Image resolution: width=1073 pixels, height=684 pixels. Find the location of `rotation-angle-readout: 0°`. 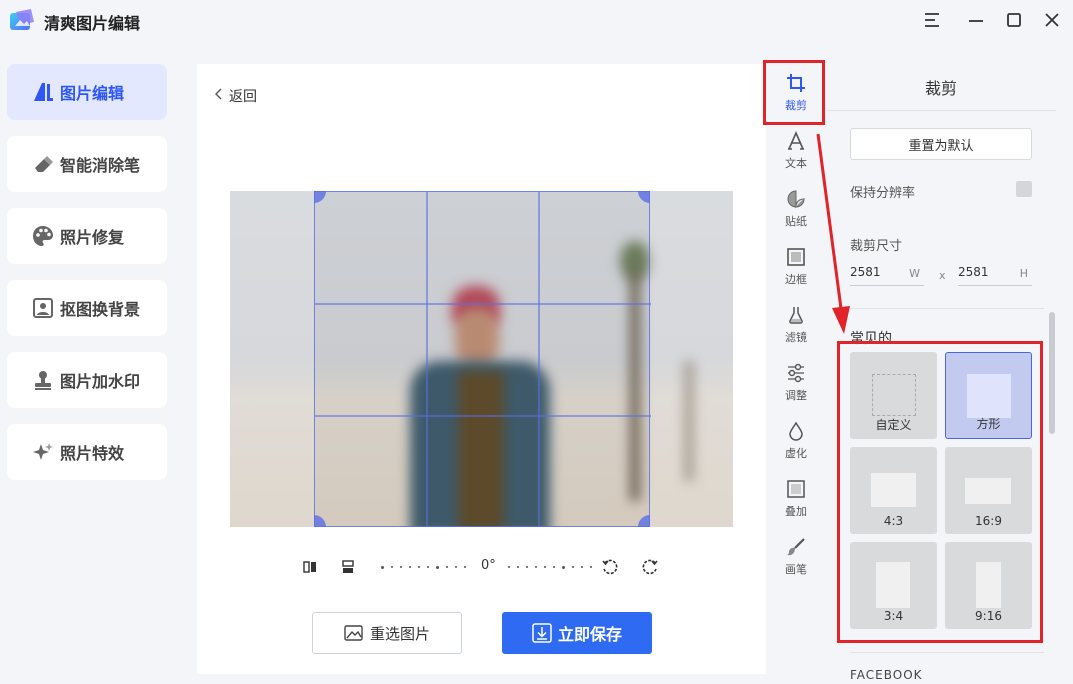

rotation-angle-readout: 0° is located at coordinates (488, 565).